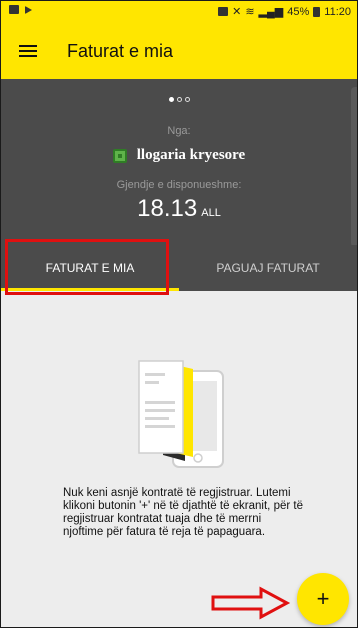 Image resolution: width=358 pixels, height=628 pixels. I want to click on balance: 18.13 ALL, so click(179, 209).